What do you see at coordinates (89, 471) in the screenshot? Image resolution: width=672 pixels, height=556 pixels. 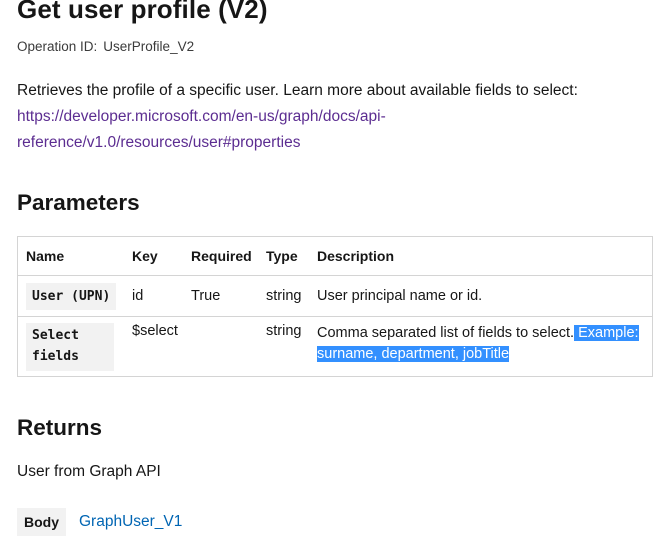 I see `returns-description: User from Graph API` at bounding box center [89, 471].